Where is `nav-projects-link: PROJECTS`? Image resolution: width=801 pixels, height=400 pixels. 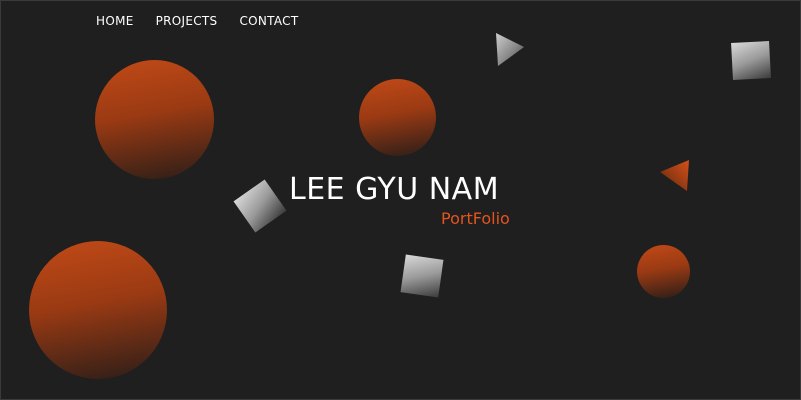
nav-projects-link: PROJECTS is located at coordinates (187, 21).